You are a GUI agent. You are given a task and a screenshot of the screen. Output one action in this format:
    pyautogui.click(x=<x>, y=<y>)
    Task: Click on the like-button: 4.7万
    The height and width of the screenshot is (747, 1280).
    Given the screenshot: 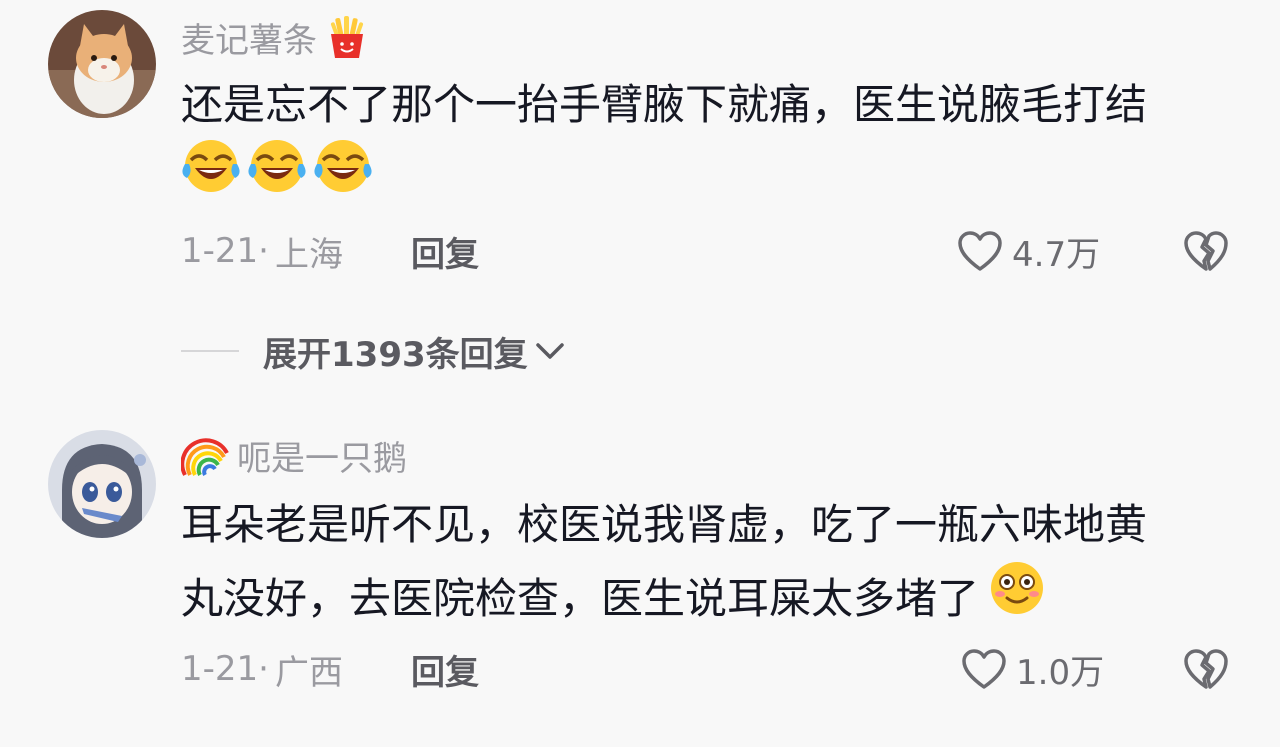 What is the action you would take?
    pyautogui.click(x=1028, y=251)
    